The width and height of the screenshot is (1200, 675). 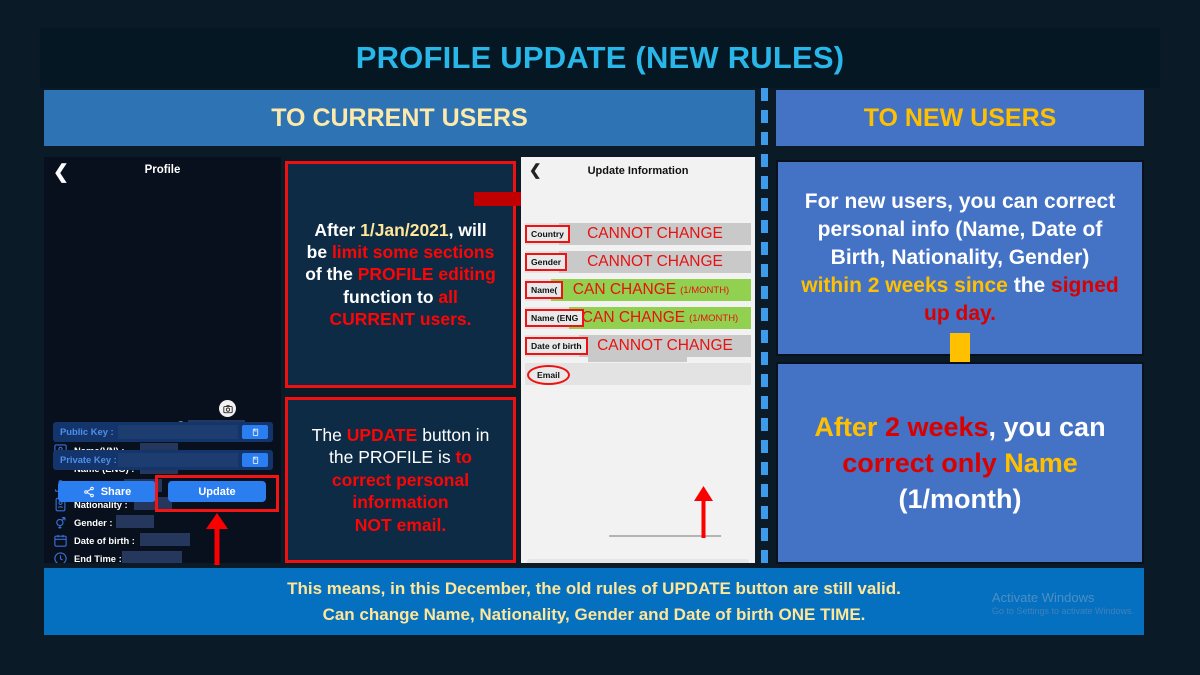 What do you see at coordinates (116, 491) in the screenshot?
I see `share-button-label: Share` at bounding box center [116, 491].